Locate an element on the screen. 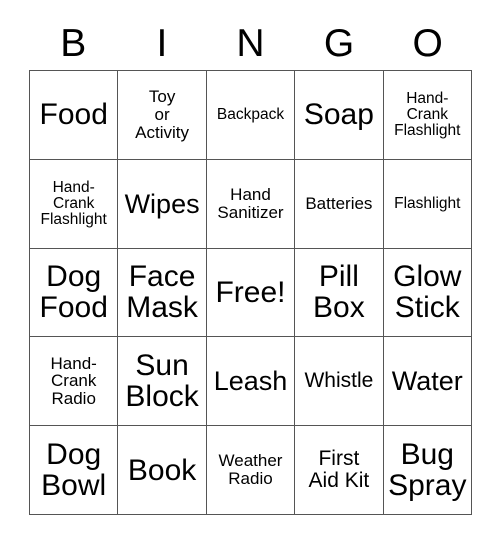  bingo-cell: Batteries is located at coordinates (339, 204).